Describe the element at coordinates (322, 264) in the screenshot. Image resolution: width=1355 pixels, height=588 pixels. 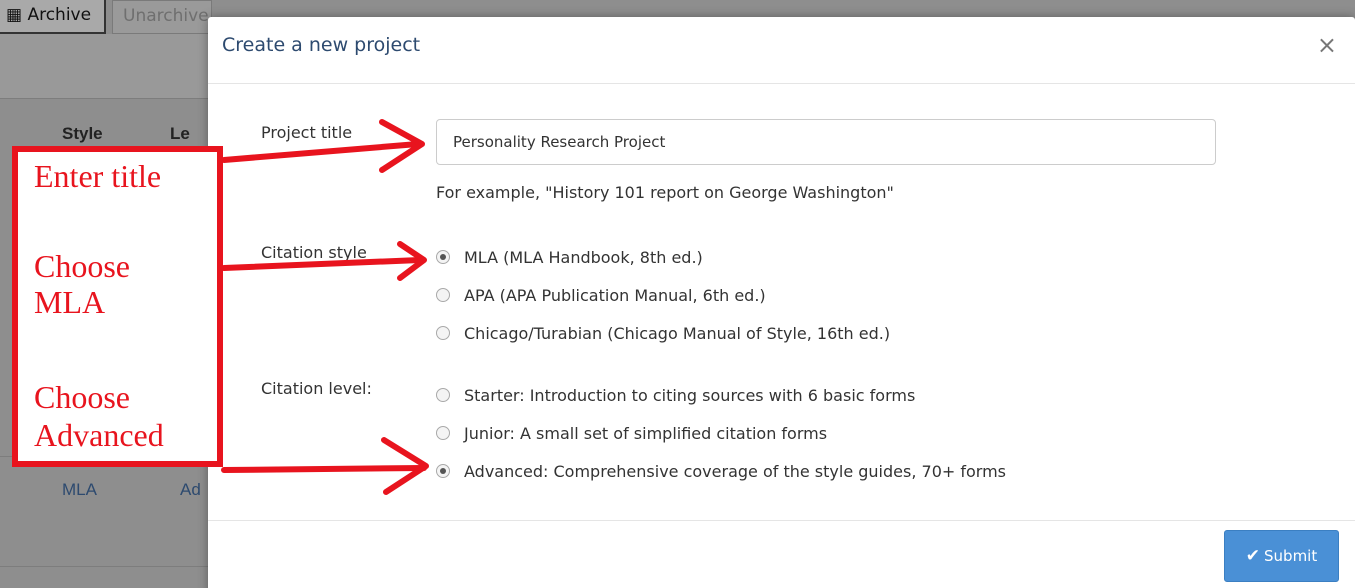
I see `arrow-mla-shaft` at that location.